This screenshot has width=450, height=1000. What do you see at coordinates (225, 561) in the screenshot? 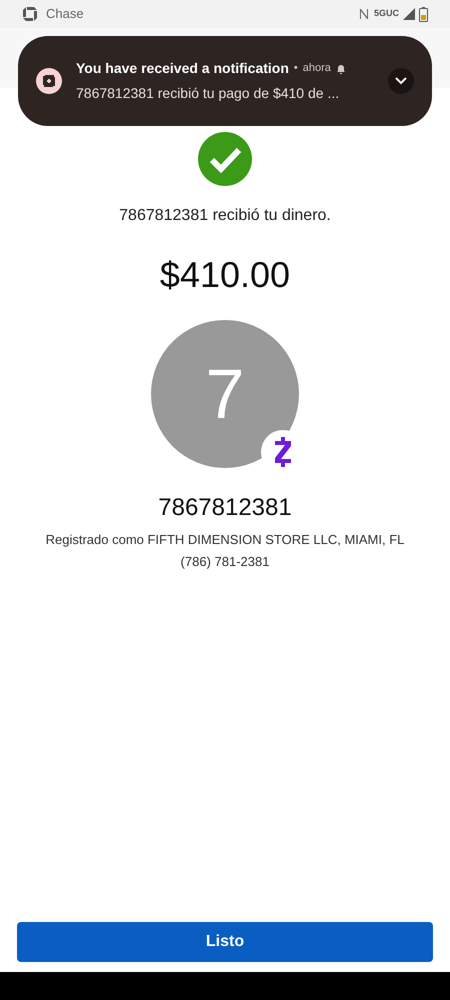
I see `phone-number: (786) 781-2381` at bounding box center [225, 561].